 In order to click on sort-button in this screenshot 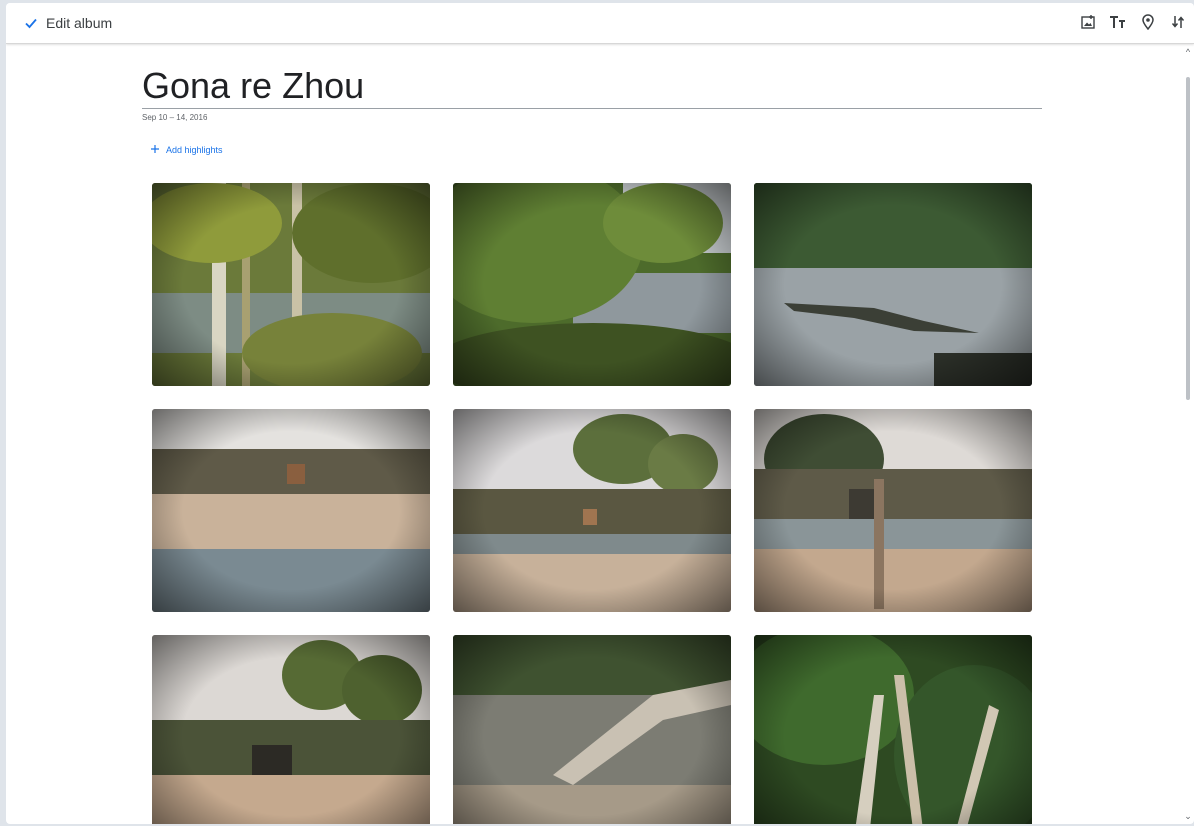, I will do `click(1178, 23)`.